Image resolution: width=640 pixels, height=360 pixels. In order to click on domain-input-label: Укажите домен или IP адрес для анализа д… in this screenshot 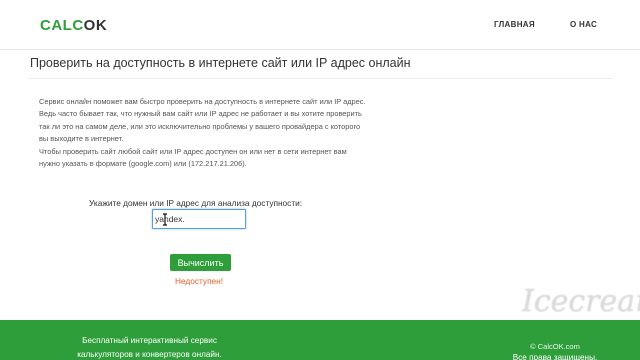, I will do `click(196, 203)`.